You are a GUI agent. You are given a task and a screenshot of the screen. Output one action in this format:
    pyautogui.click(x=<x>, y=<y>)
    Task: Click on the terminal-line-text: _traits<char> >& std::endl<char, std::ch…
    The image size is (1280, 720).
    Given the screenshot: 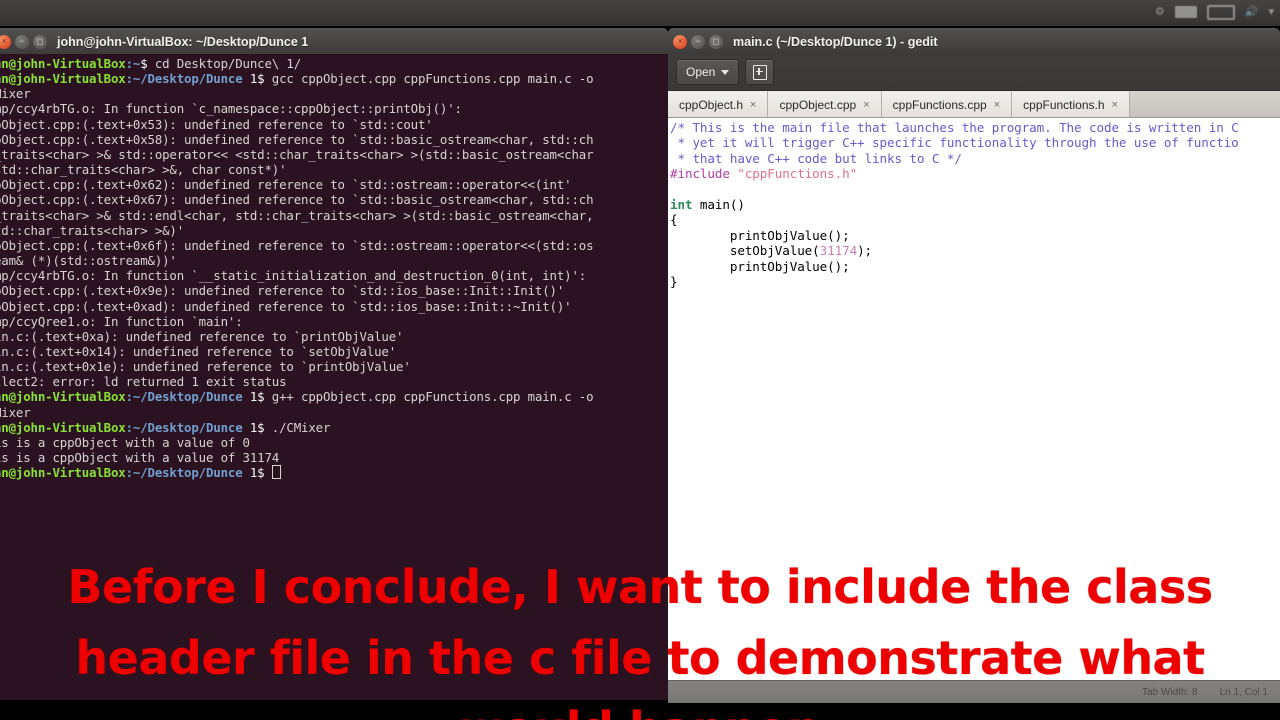 What is the action you would take?
    pyautogui.click(x=297, y=215)
    